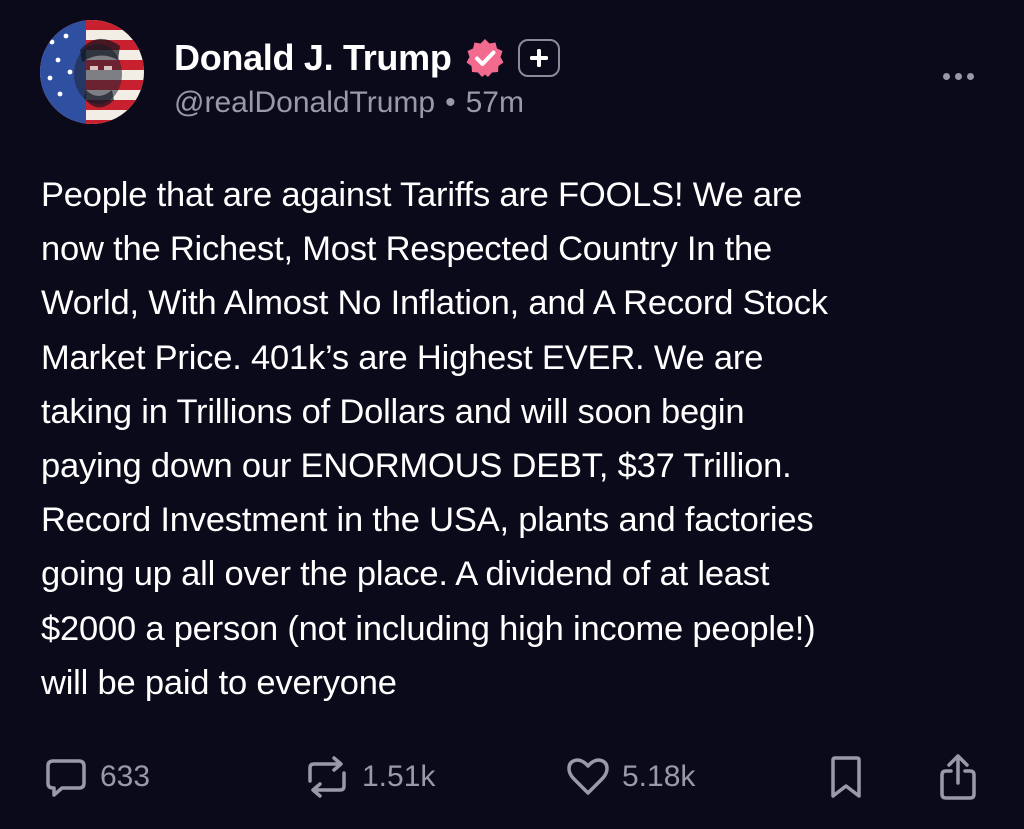 The image size is (1024, 829). I want to click on repost-icon, so click(327, 777).